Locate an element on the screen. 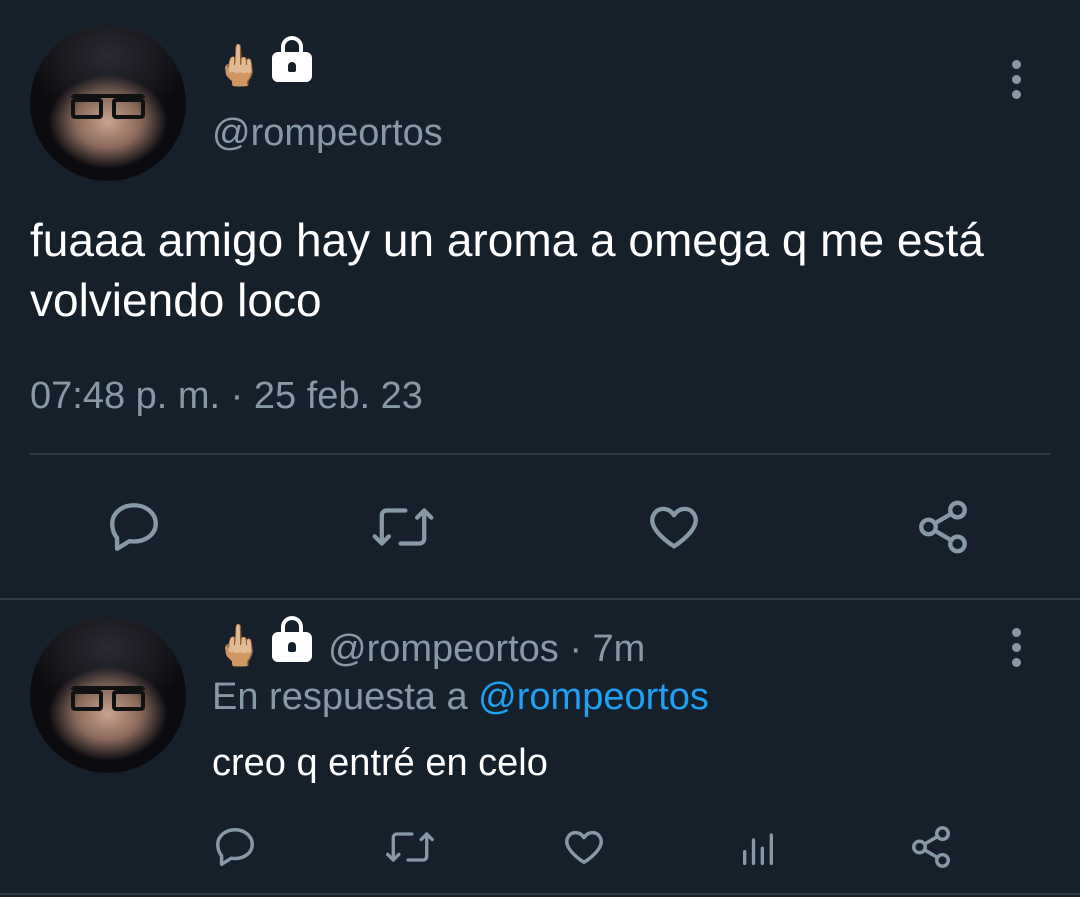  tweet-timestamp: 07:48 p. m. · 25 feb. 23 is located at coordinates (226, 396).